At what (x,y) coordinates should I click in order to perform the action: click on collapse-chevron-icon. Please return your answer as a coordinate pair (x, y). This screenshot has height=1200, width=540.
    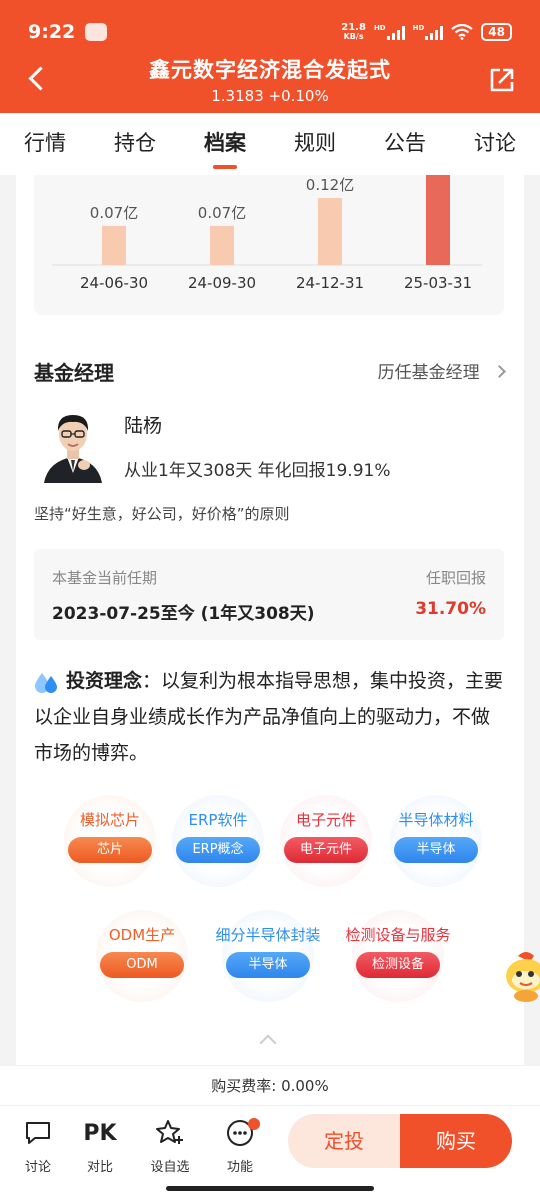
    Looking at the image, I should click on (268, 1043).